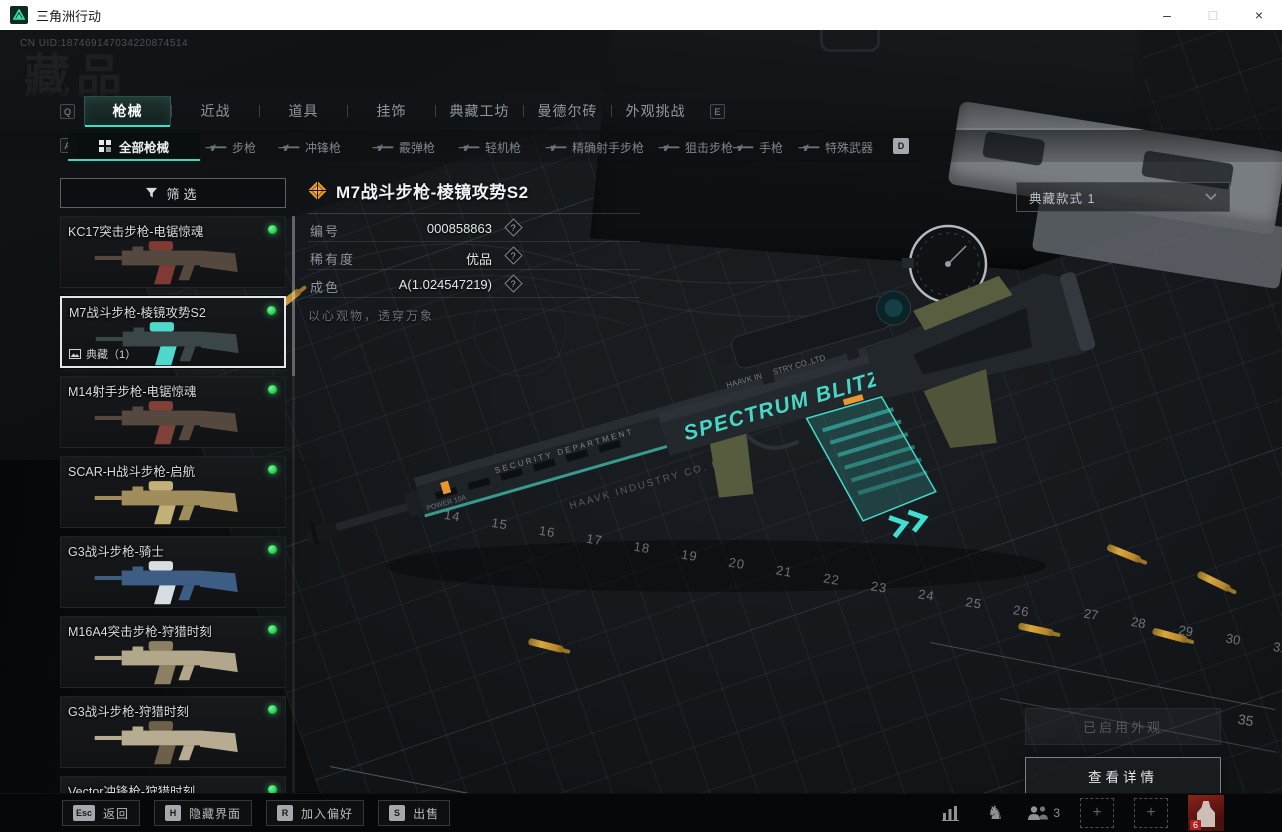 This screenshot has height=832, width=1282. What do you see at coordinates (1038, 813) in the screenshot?
I see `team-icon` at bounding box center [1038, 813].